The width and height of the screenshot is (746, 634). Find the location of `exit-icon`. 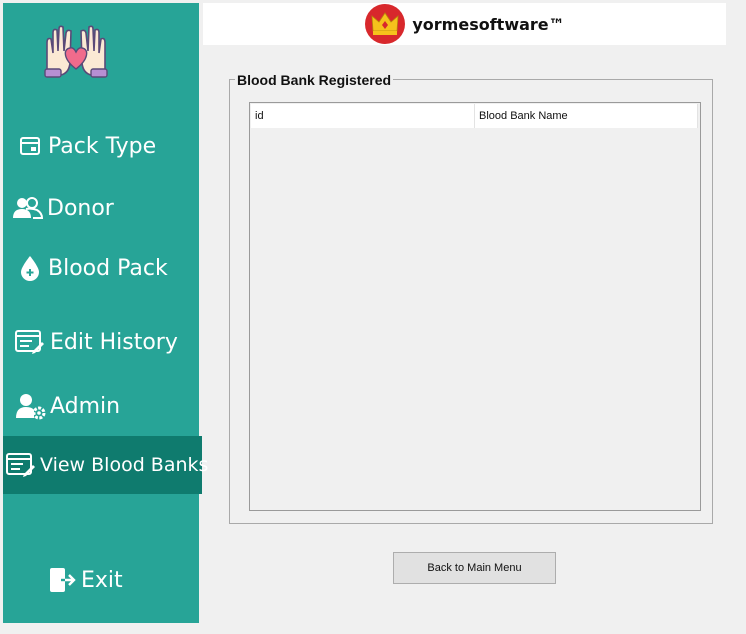

exit-icon is located at coordinates (63, 580).